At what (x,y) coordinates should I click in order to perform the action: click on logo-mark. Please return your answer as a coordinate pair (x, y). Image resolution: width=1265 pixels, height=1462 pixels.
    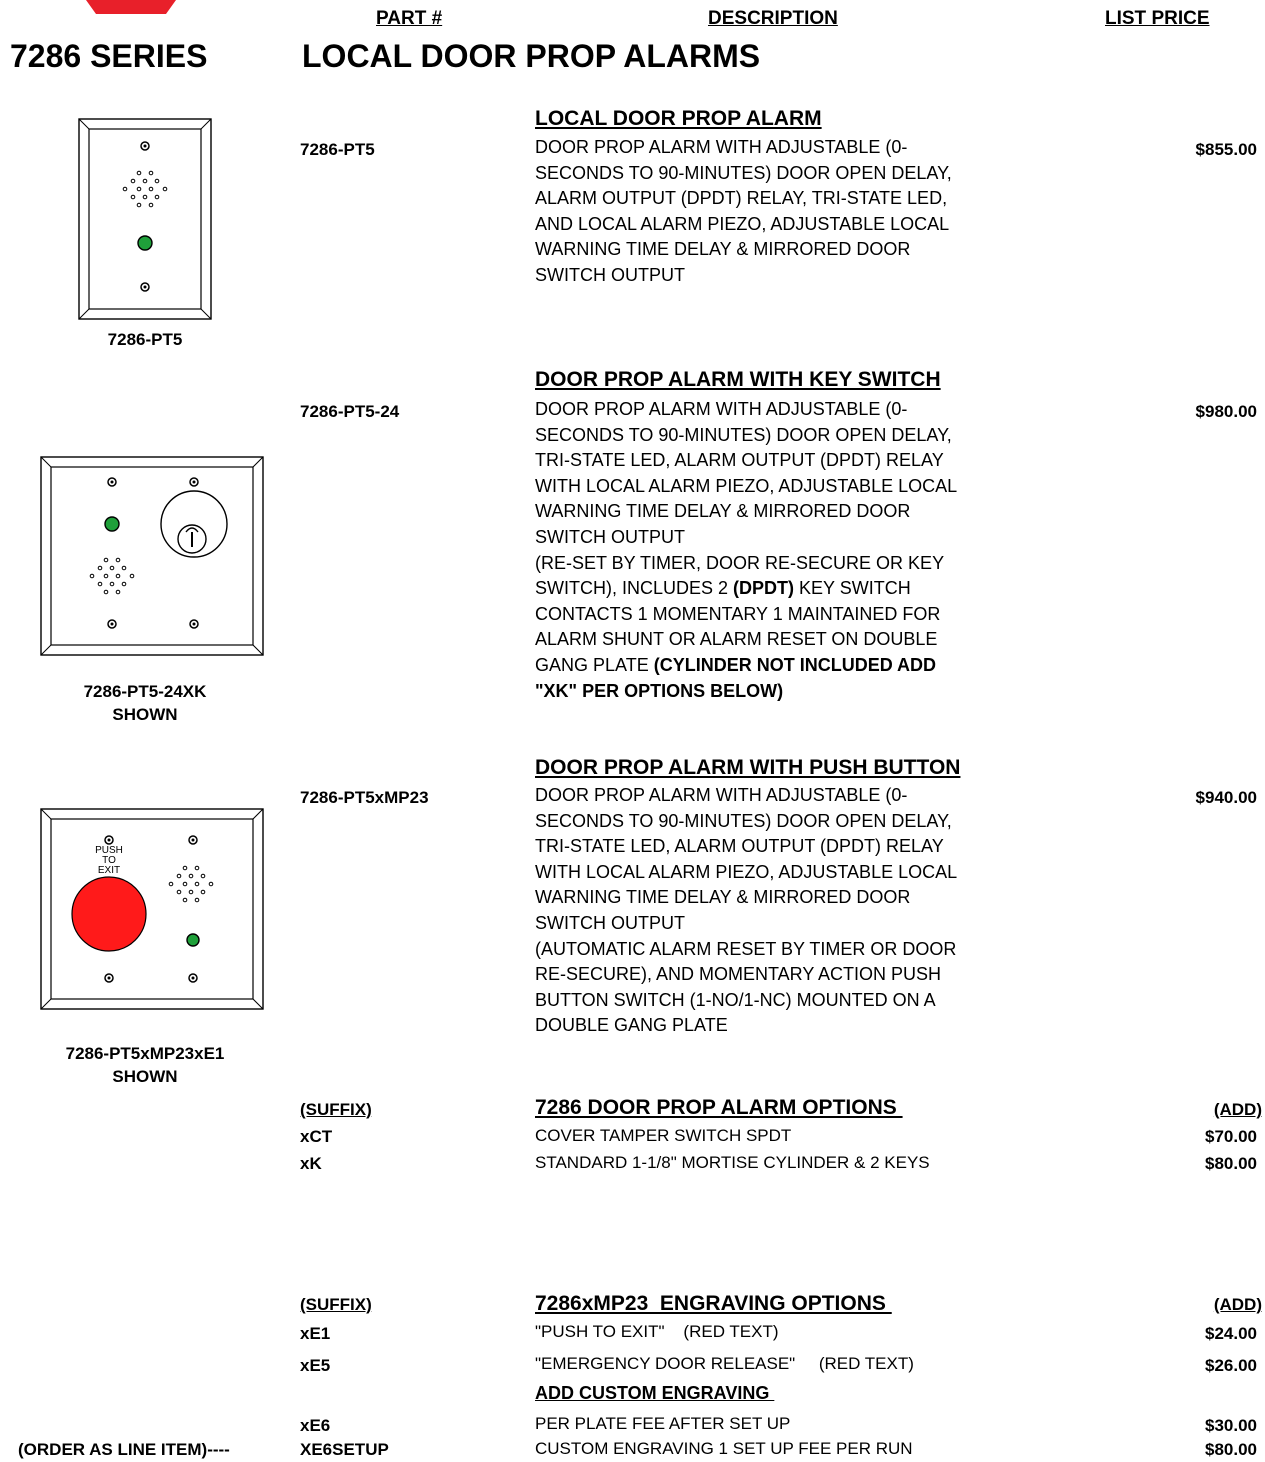
    Looking at the image, I should click on (131, 9).